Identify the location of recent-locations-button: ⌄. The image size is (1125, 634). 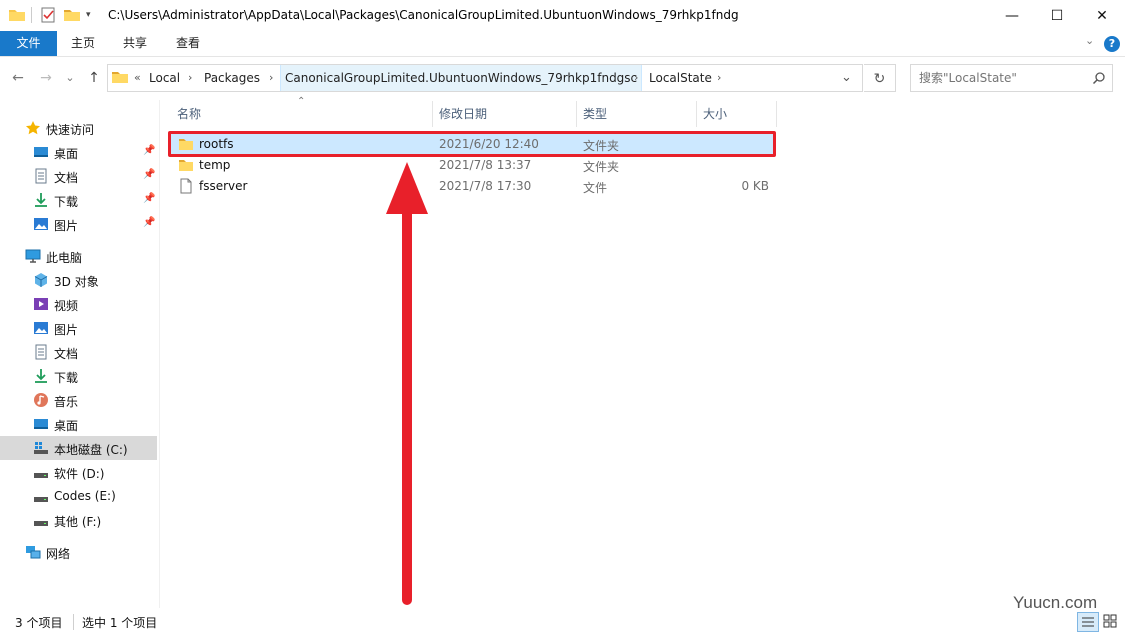
(70, 78).